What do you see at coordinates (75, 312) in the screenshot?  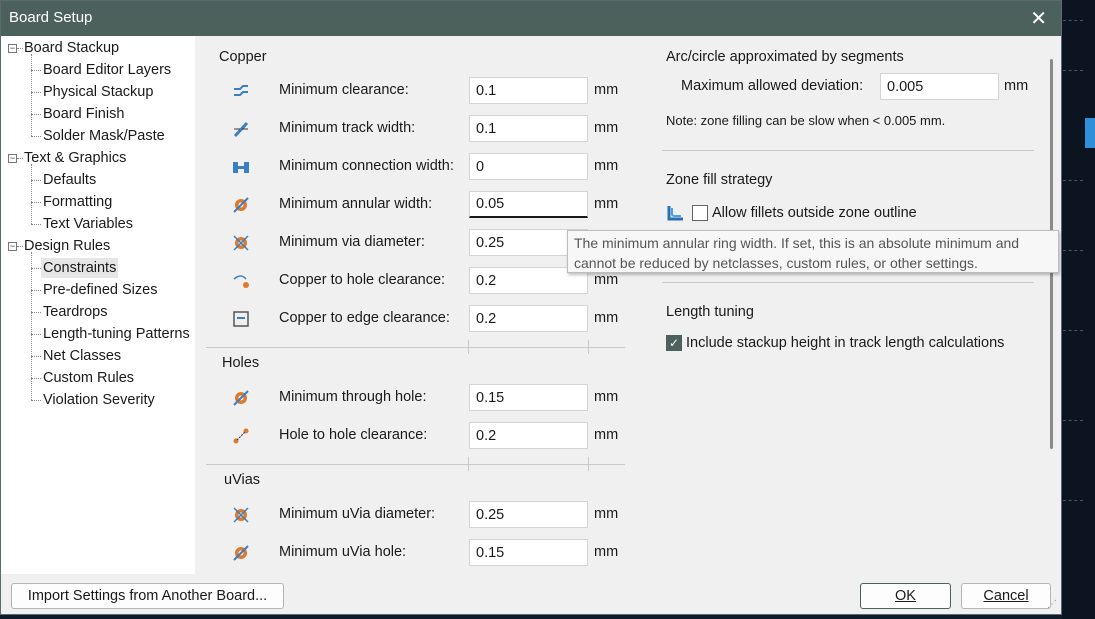 I see `tree-item: Teardrops` at bounding box center [75, 312].